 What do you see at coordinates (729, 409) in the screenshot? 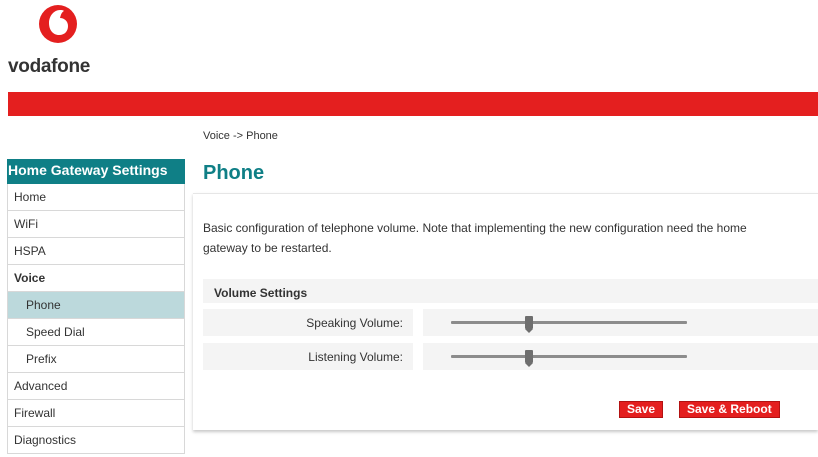
I see `save-reboot-button: Save & Reboot` at bounding box center [729, 409].